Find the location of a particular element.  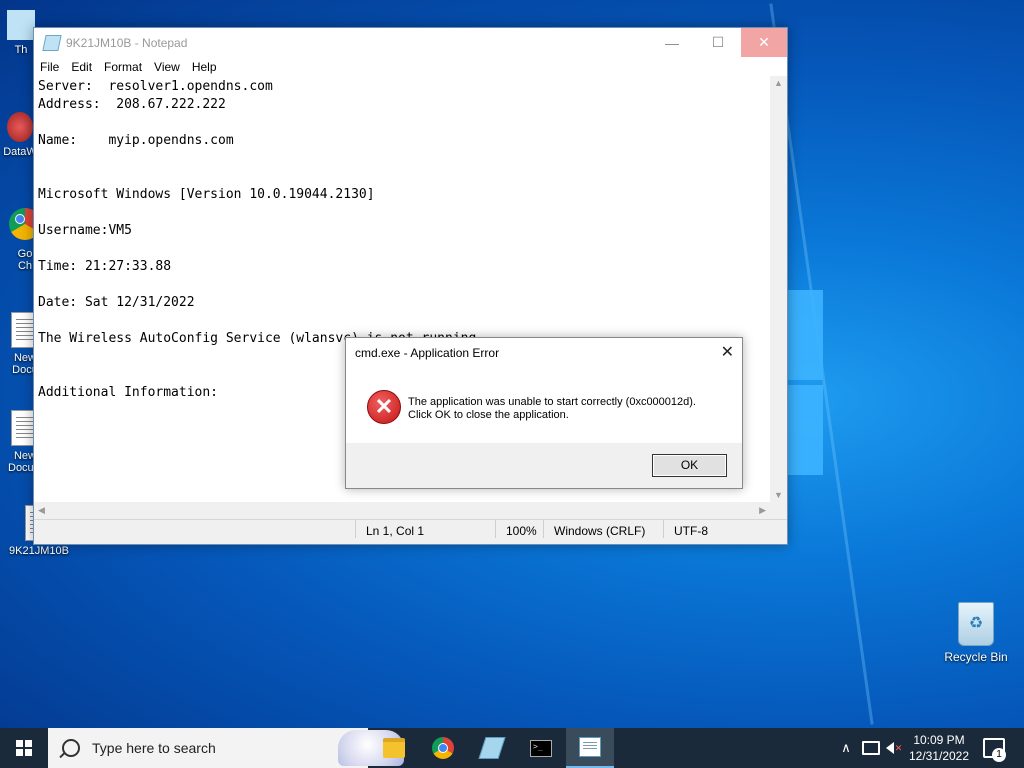

maximize-button: ☐ is located at coordinates (718, 42).